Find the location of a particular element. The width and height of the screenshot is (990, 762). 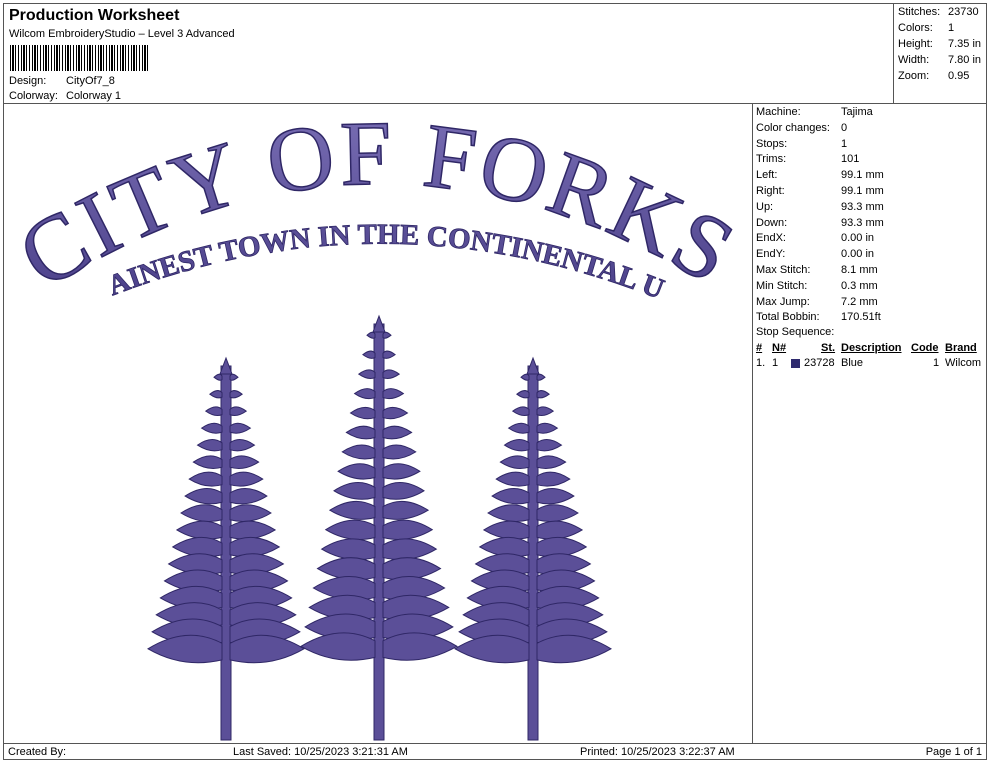

detail-row: Color changes: 0 is located at coordinates (801, 127).